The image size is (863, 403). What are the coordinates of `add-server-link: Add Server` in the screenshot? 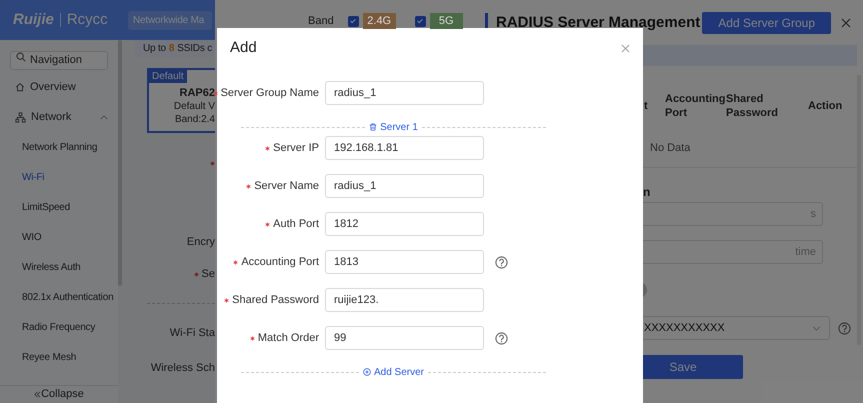 It's located at (393, 372).